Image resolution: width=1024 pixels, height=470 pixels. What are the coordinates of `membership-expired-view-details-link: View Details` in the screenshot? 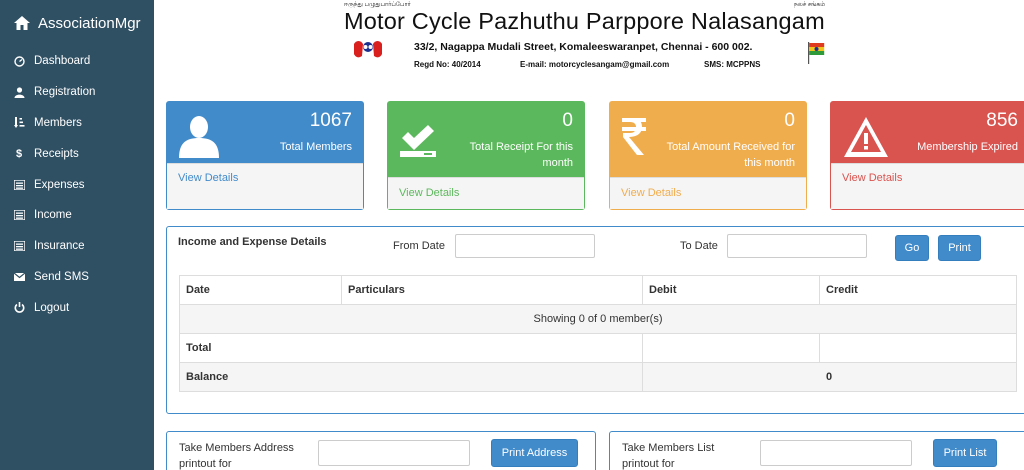 It's located at (872, 178).